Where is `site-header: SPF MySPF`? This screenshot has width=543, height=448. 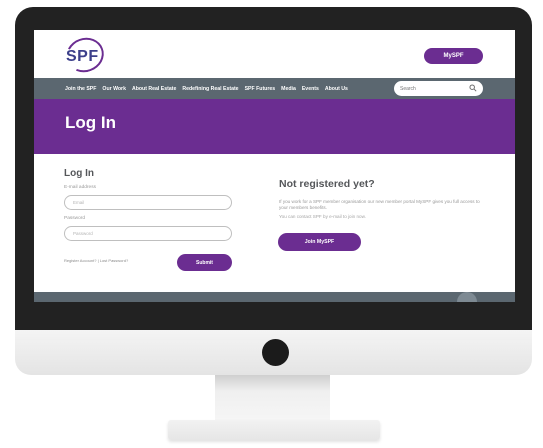
site-header: SPF MySPF is located at coordinates (274, 54).